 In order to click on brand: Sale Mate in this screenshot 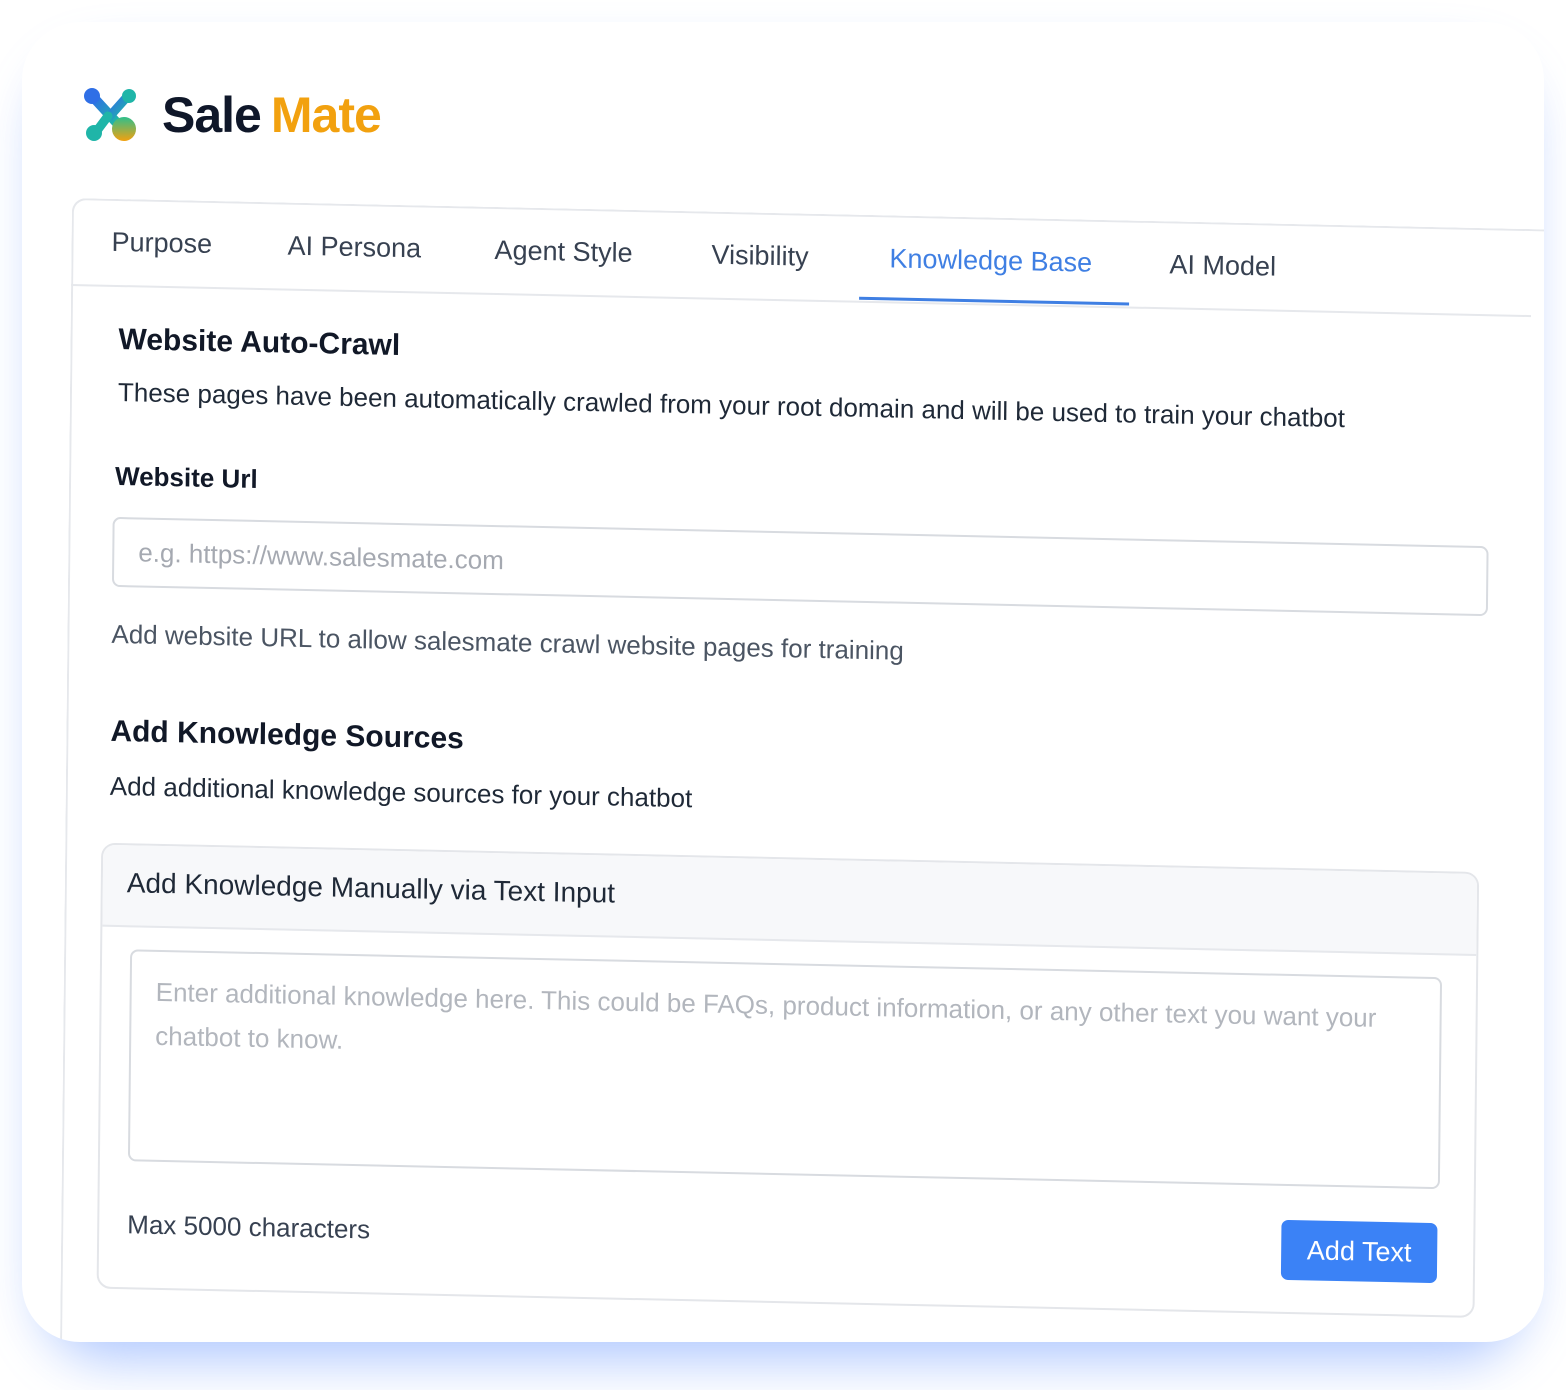, I will do `click(232, 115)`.